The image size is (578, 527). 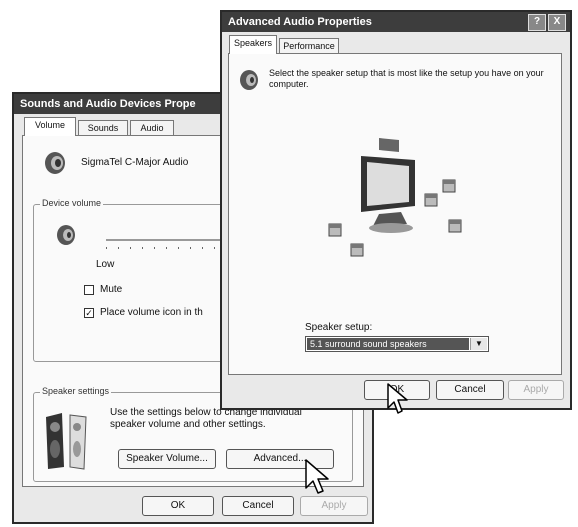 What do you see at coordinates (396, 22) in the screenshot?
I see `window-title: Advanced Audio Properties` at bounding box center [396, 22].